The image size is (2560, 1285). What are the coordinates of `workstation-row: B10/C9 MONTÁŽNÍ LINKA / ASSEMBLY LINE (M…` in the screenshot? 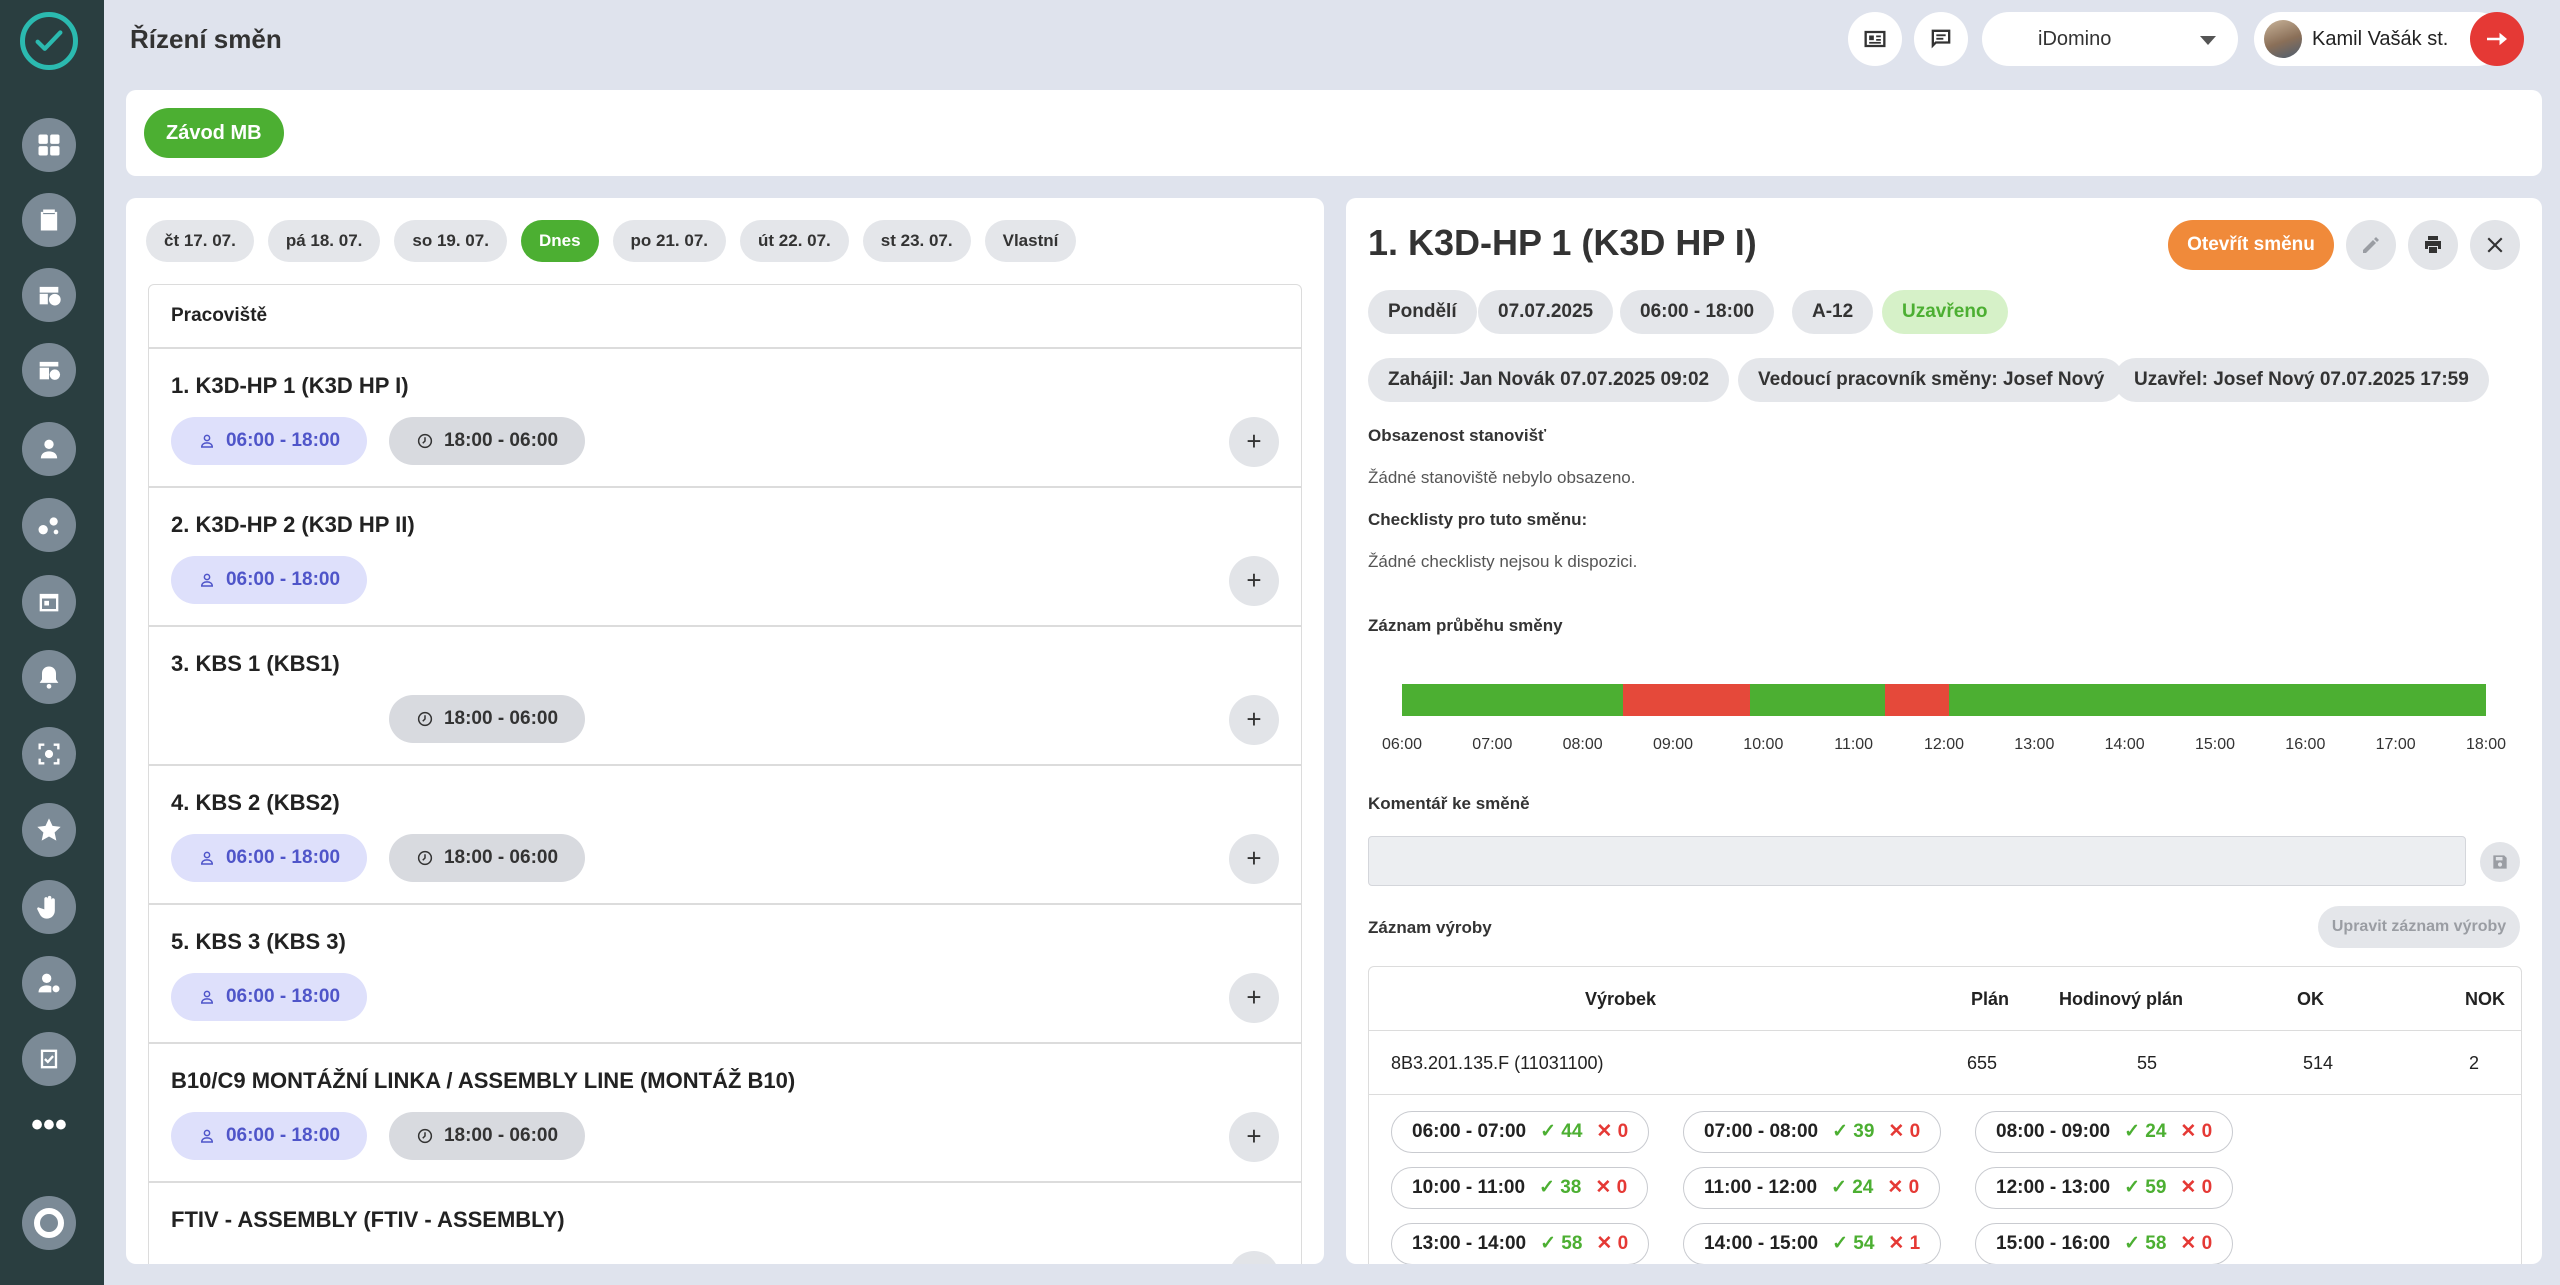 It's located at (725, 1113).